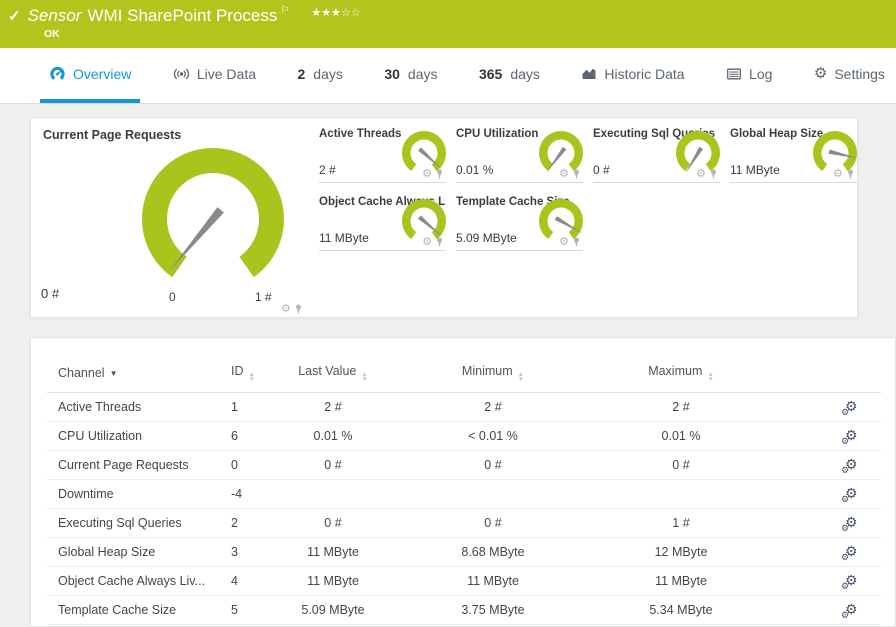  Describe the element at coordinates (256, 523) in the screenshot. I see `channel-id: 2` at that location.